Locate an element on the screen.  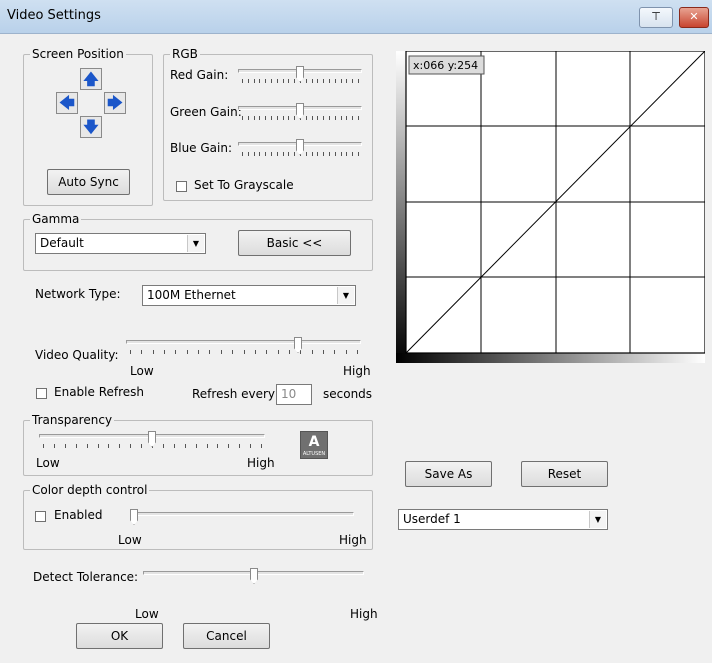
chevron-down-icon: ▼ is located at coordinates (195, 243).